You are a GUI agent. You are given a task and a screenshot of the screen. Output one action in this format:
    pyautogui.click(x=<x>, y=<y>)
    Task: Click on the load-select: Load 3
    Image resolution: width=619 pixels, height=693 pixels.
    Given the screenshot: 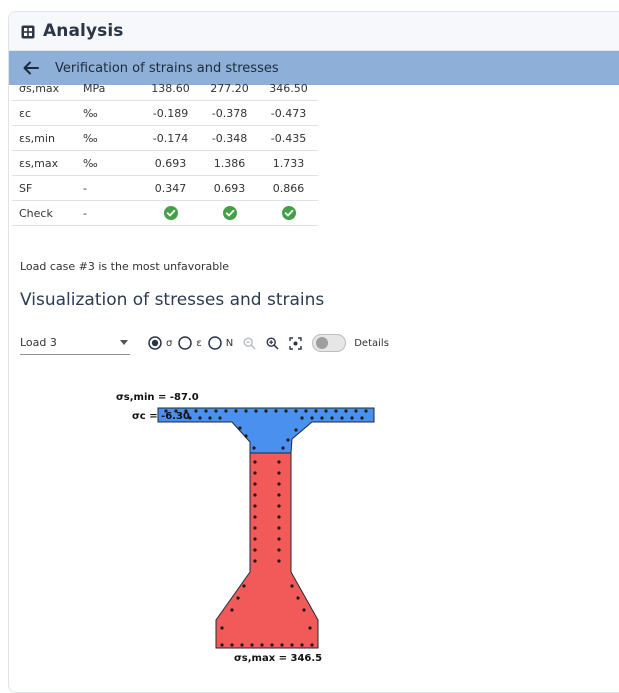 What is the action you would take?
    pyautogui.click(x=75, y=343)
    